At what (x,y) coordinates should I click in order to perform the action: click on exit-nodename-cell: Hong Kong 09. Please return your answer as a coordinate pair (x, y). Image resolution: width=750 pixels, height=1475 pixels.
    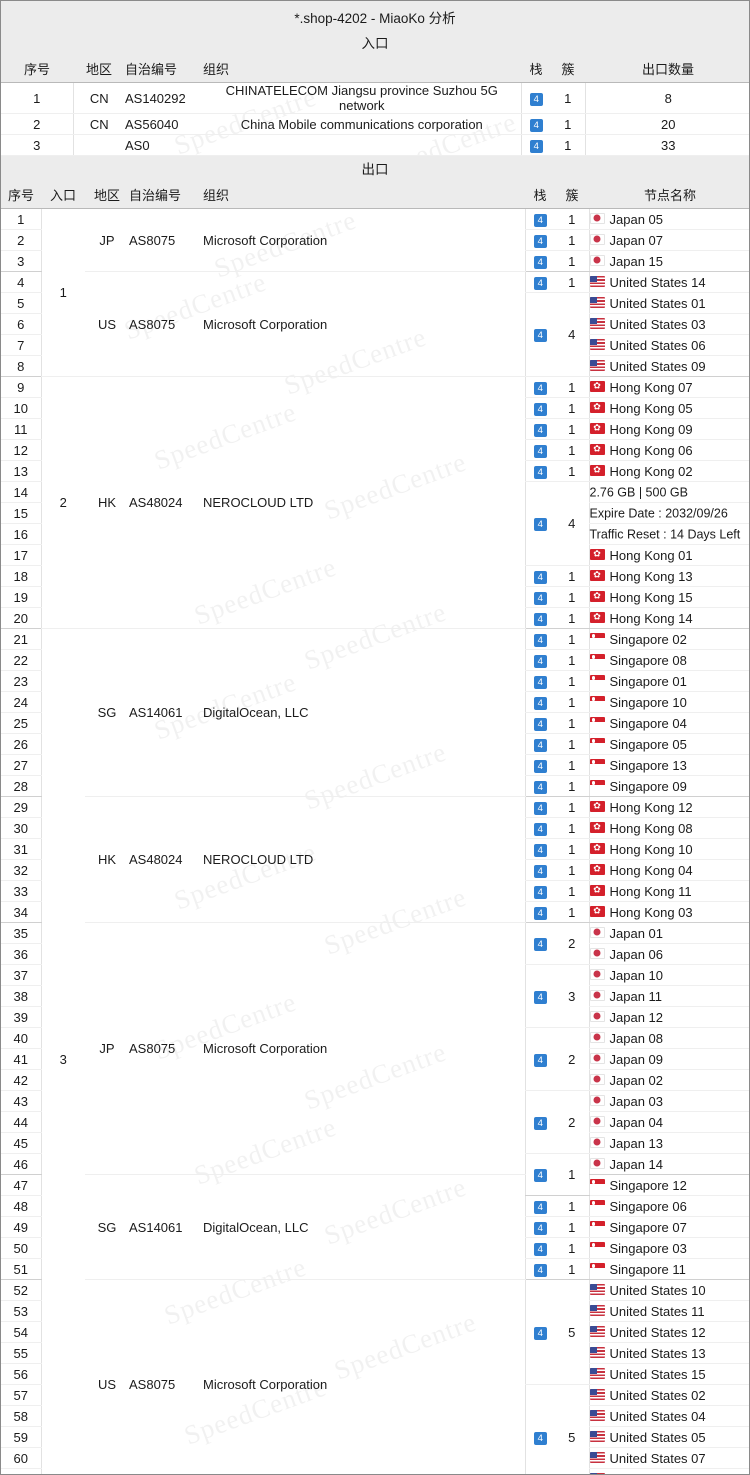
    Looking at the image, I should click on (668, 429).